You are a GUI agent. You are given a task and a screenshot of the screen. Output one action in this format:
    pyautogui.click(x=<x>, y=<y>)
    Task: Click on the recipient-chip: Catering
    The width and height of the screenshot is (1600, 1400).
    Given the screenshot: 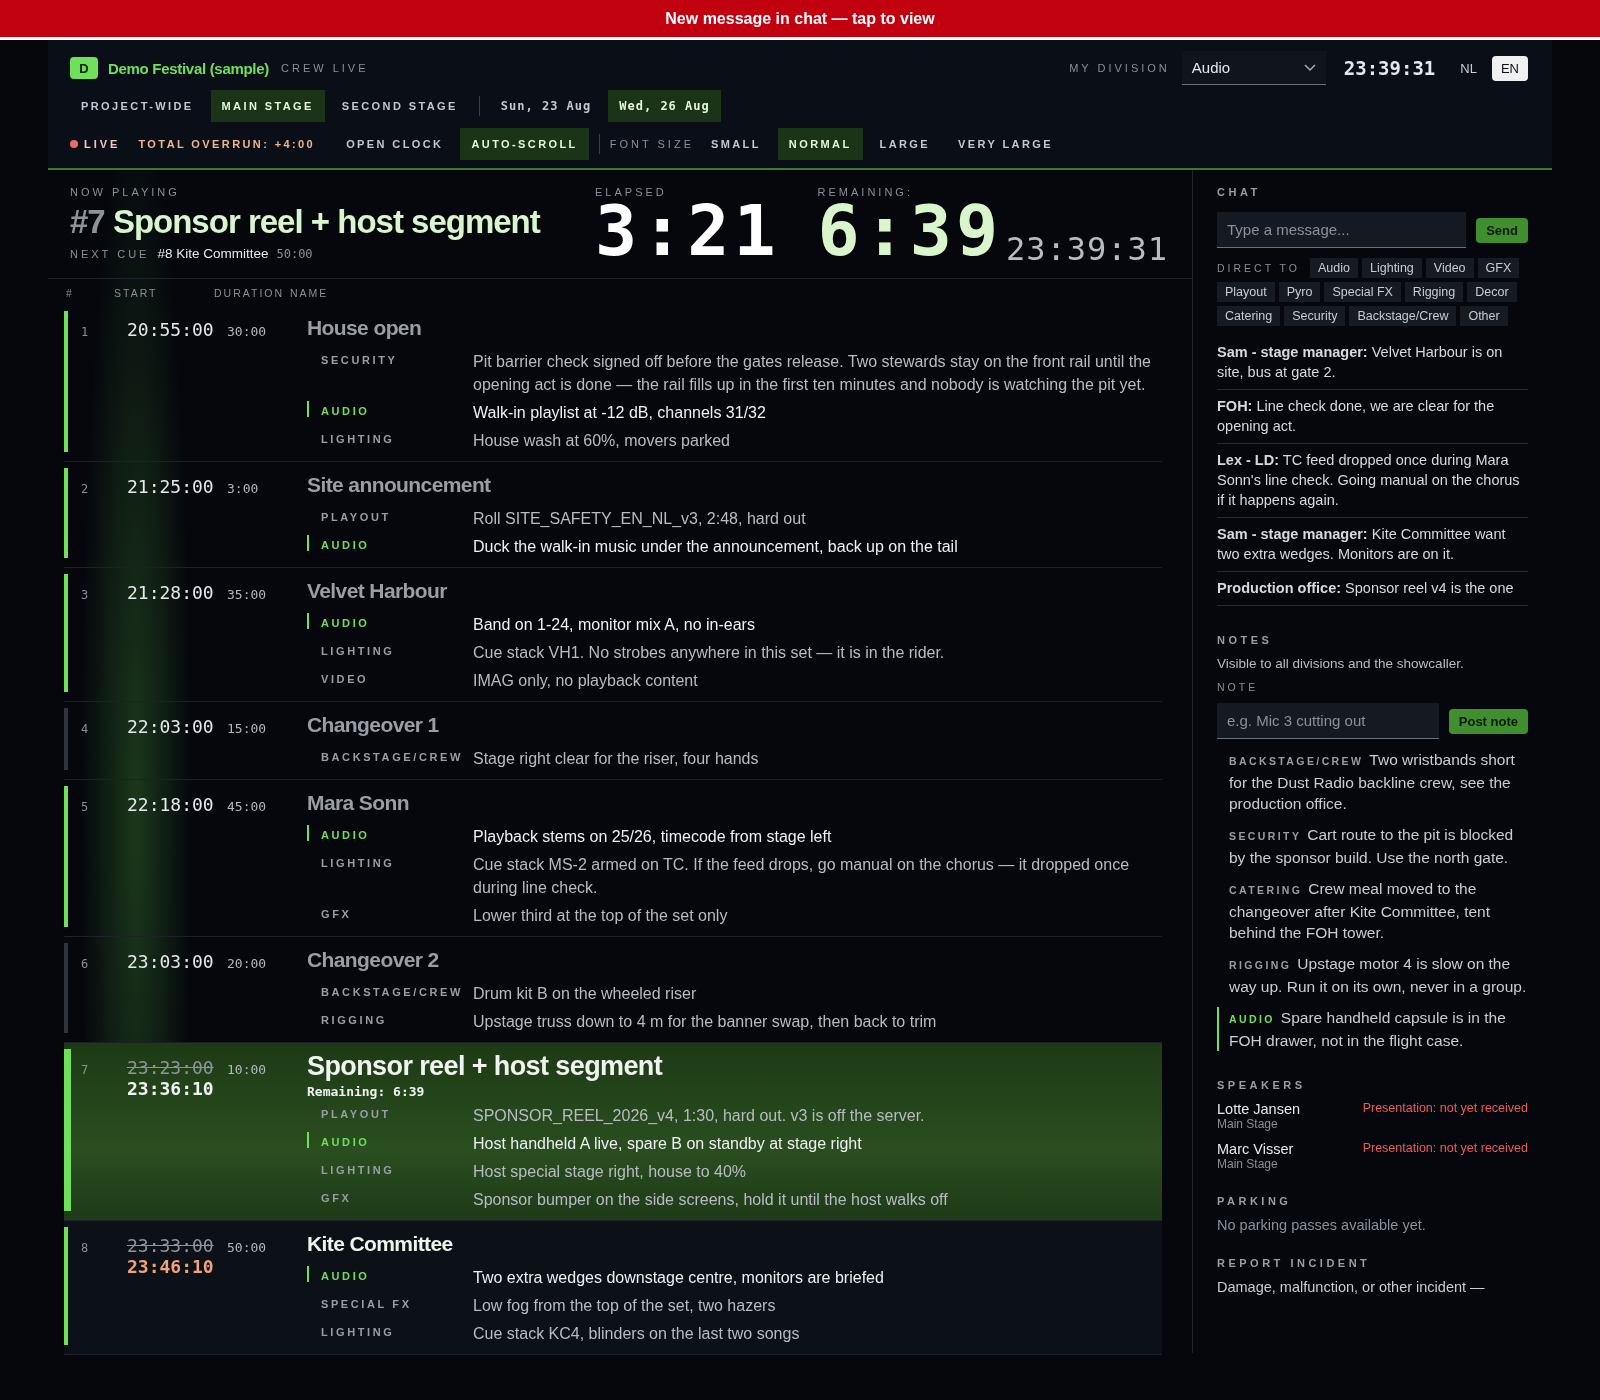 What is the action you would take?
    pyautogui.click(x=1249, y=316)
    